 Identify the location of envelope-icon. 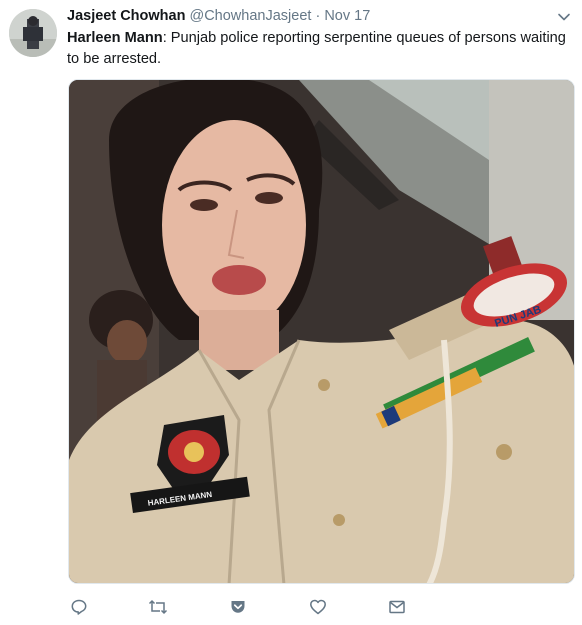
(397, 607).